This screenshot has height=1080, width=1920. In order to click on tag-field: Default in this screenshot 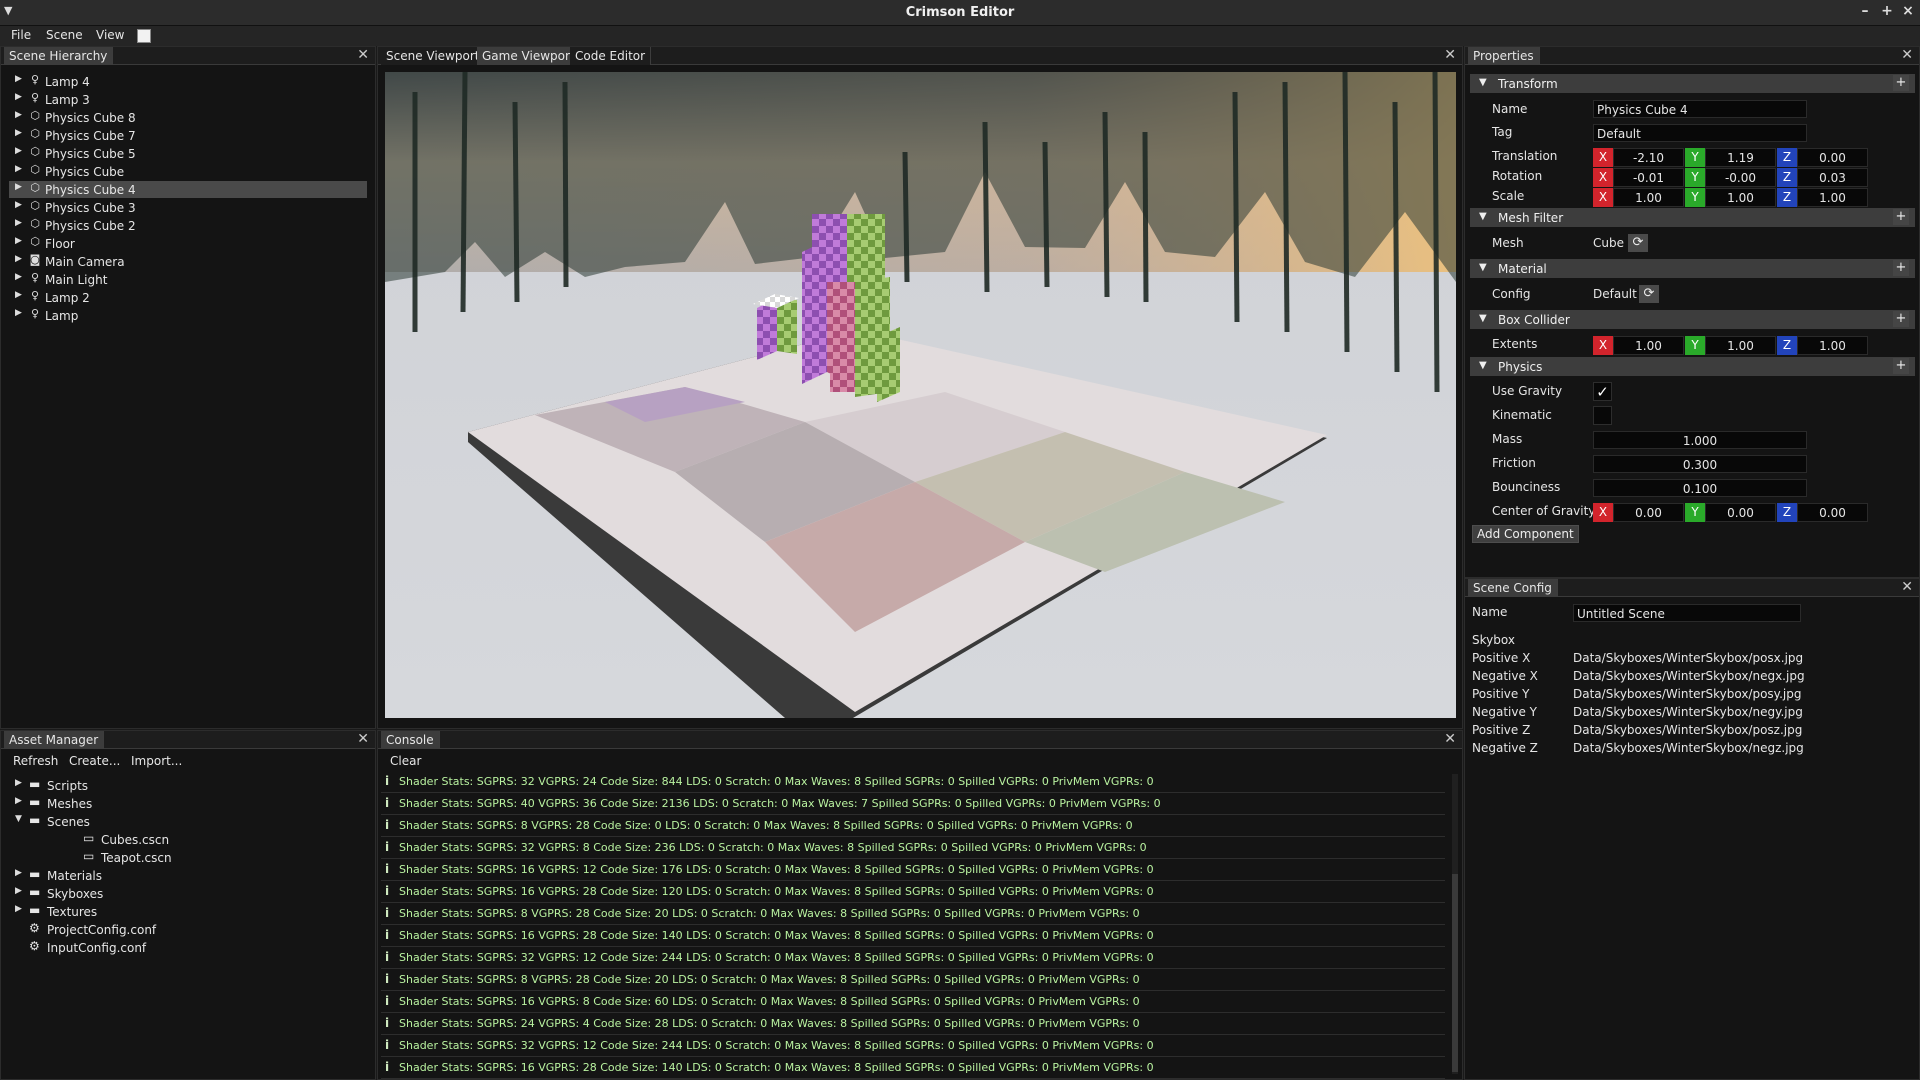, I will do `click(1700, 133)`.